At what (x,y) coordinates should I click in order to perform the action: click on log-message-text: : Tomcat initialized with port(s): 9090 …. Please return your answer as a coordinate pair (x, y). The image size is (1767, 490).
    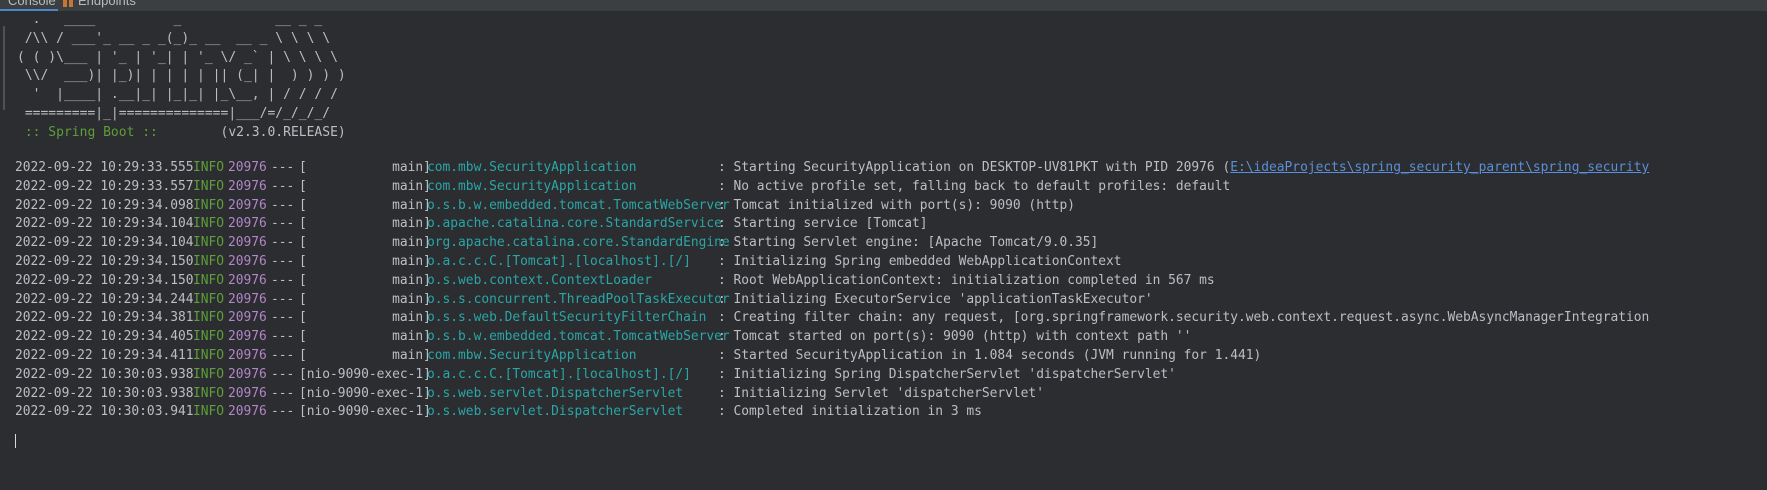
    Looking at the image, I should click on (896, 205).